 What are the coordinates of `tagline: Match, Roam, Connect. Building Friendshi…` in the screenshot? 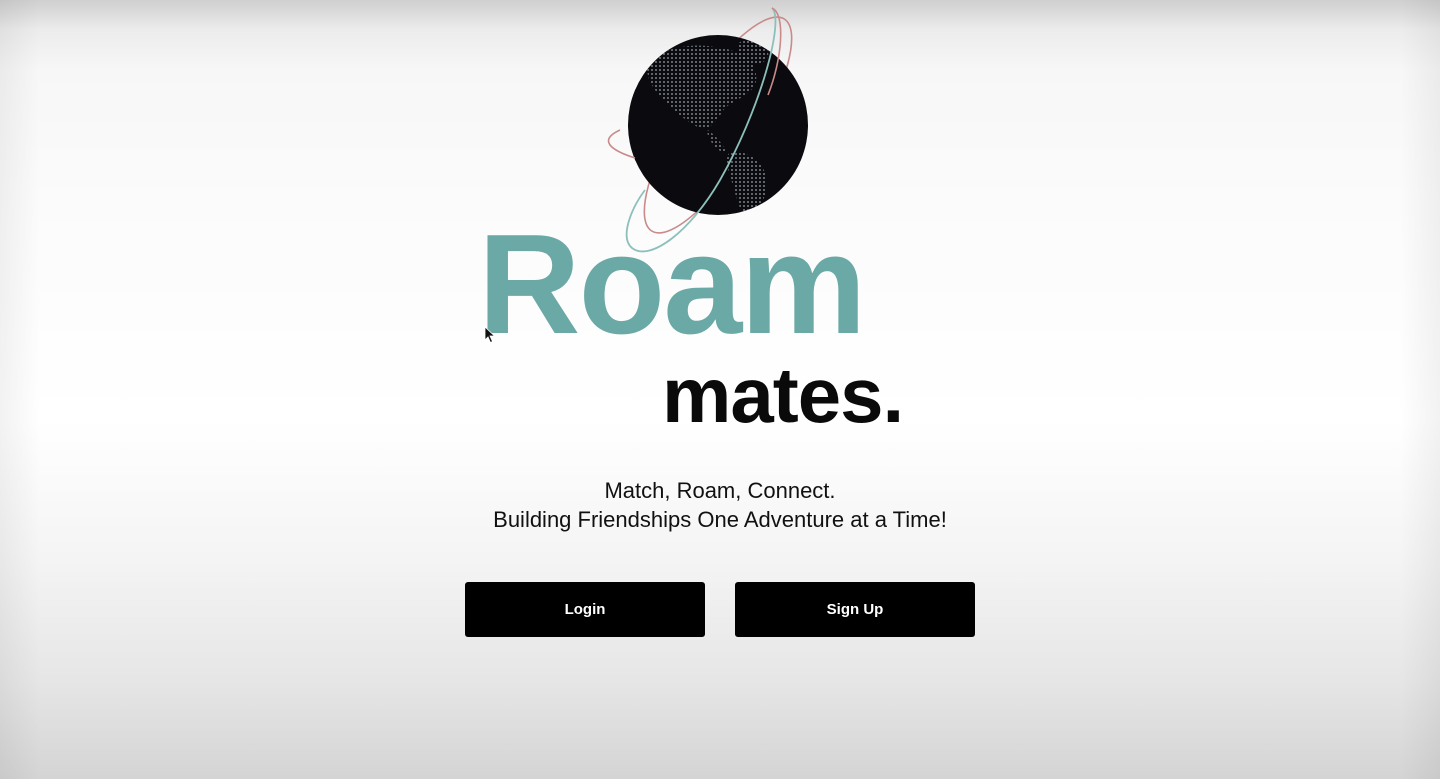 It's located at (720, 505).